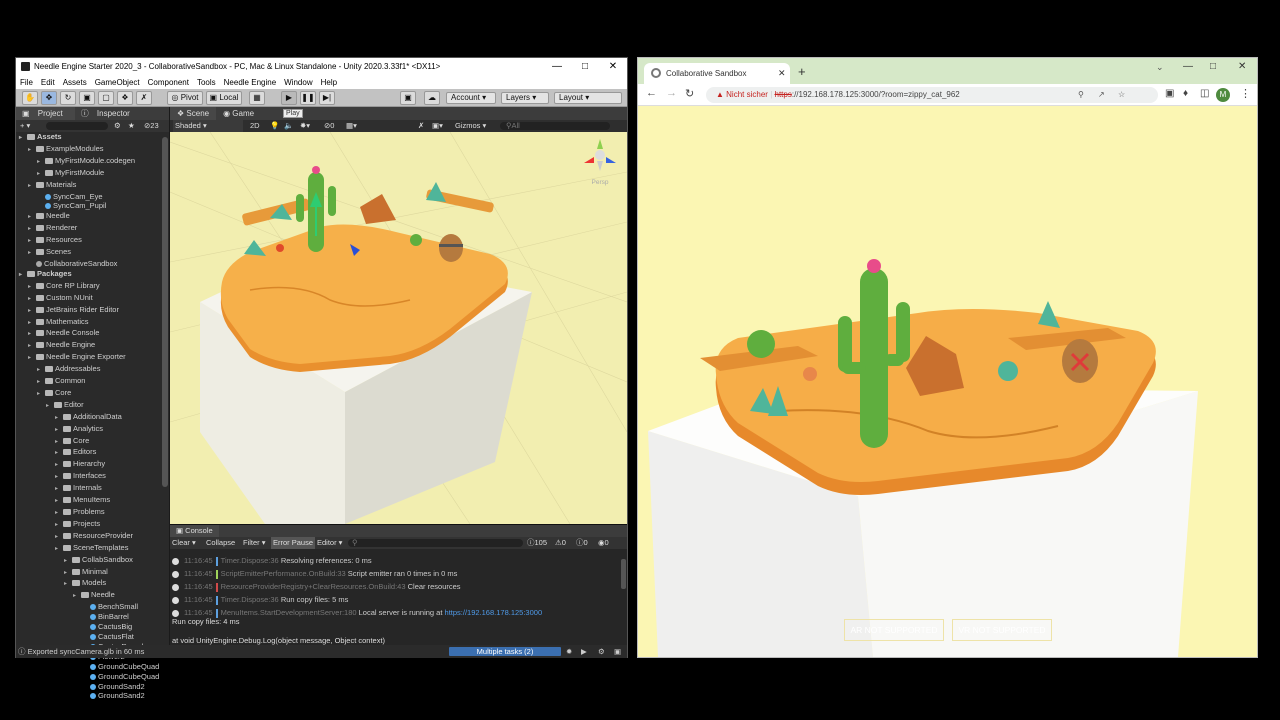 The height and width of the screenshot is (720, 1280). I want to click on tab-inspector: ⓘ Inspector, so click(108, 113).